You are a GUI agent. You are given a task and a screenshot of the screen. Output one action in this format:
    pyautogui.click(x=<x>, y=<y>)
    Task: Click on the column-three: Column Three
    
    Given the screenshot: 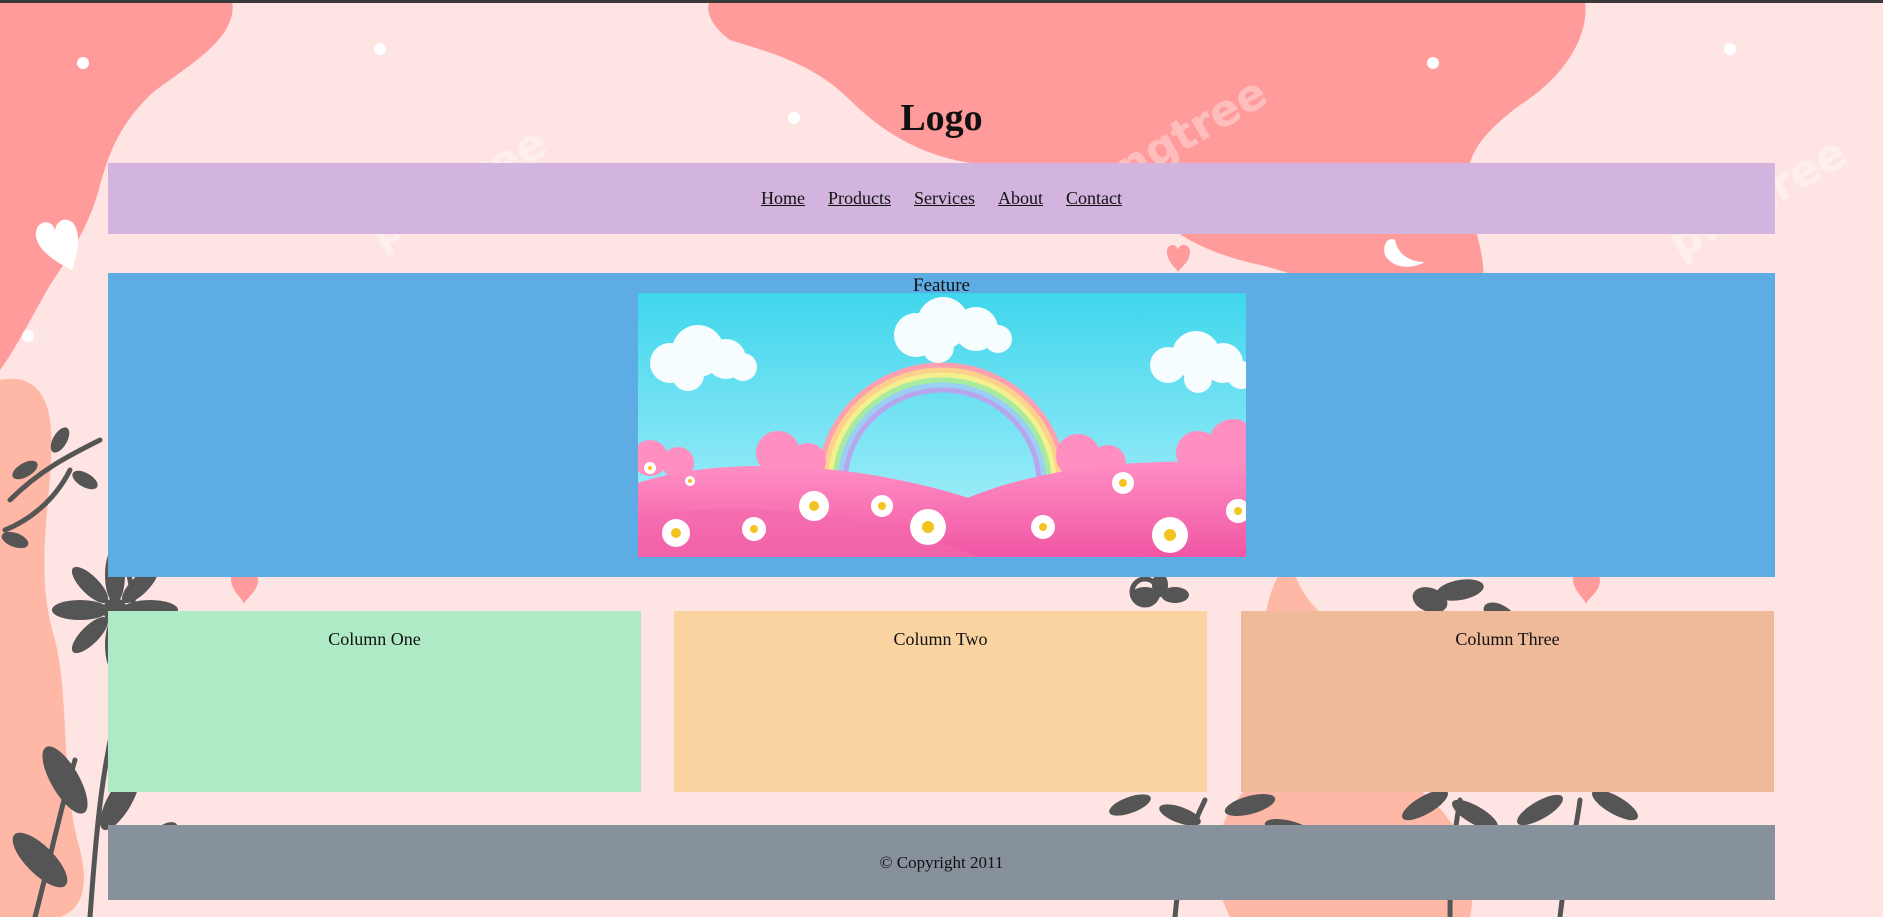 What is the action you would take?
    pyautogui.click(x=1507, y=701)
    